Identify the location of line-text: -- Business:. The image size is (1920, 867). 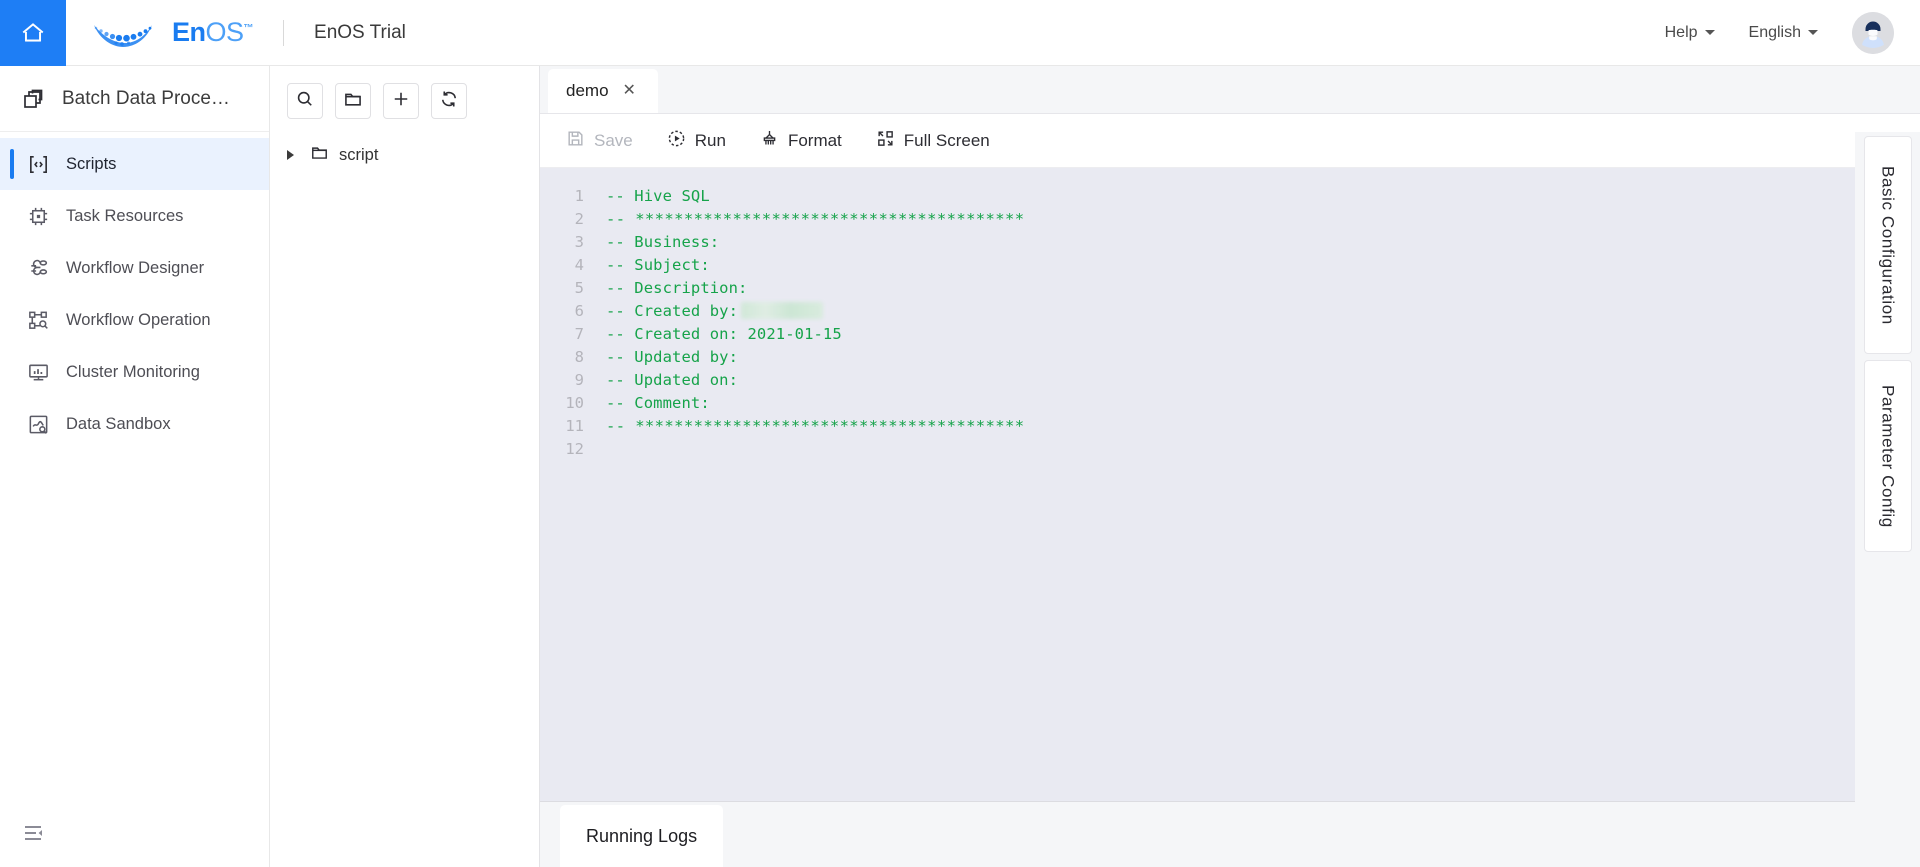
(663, 241).